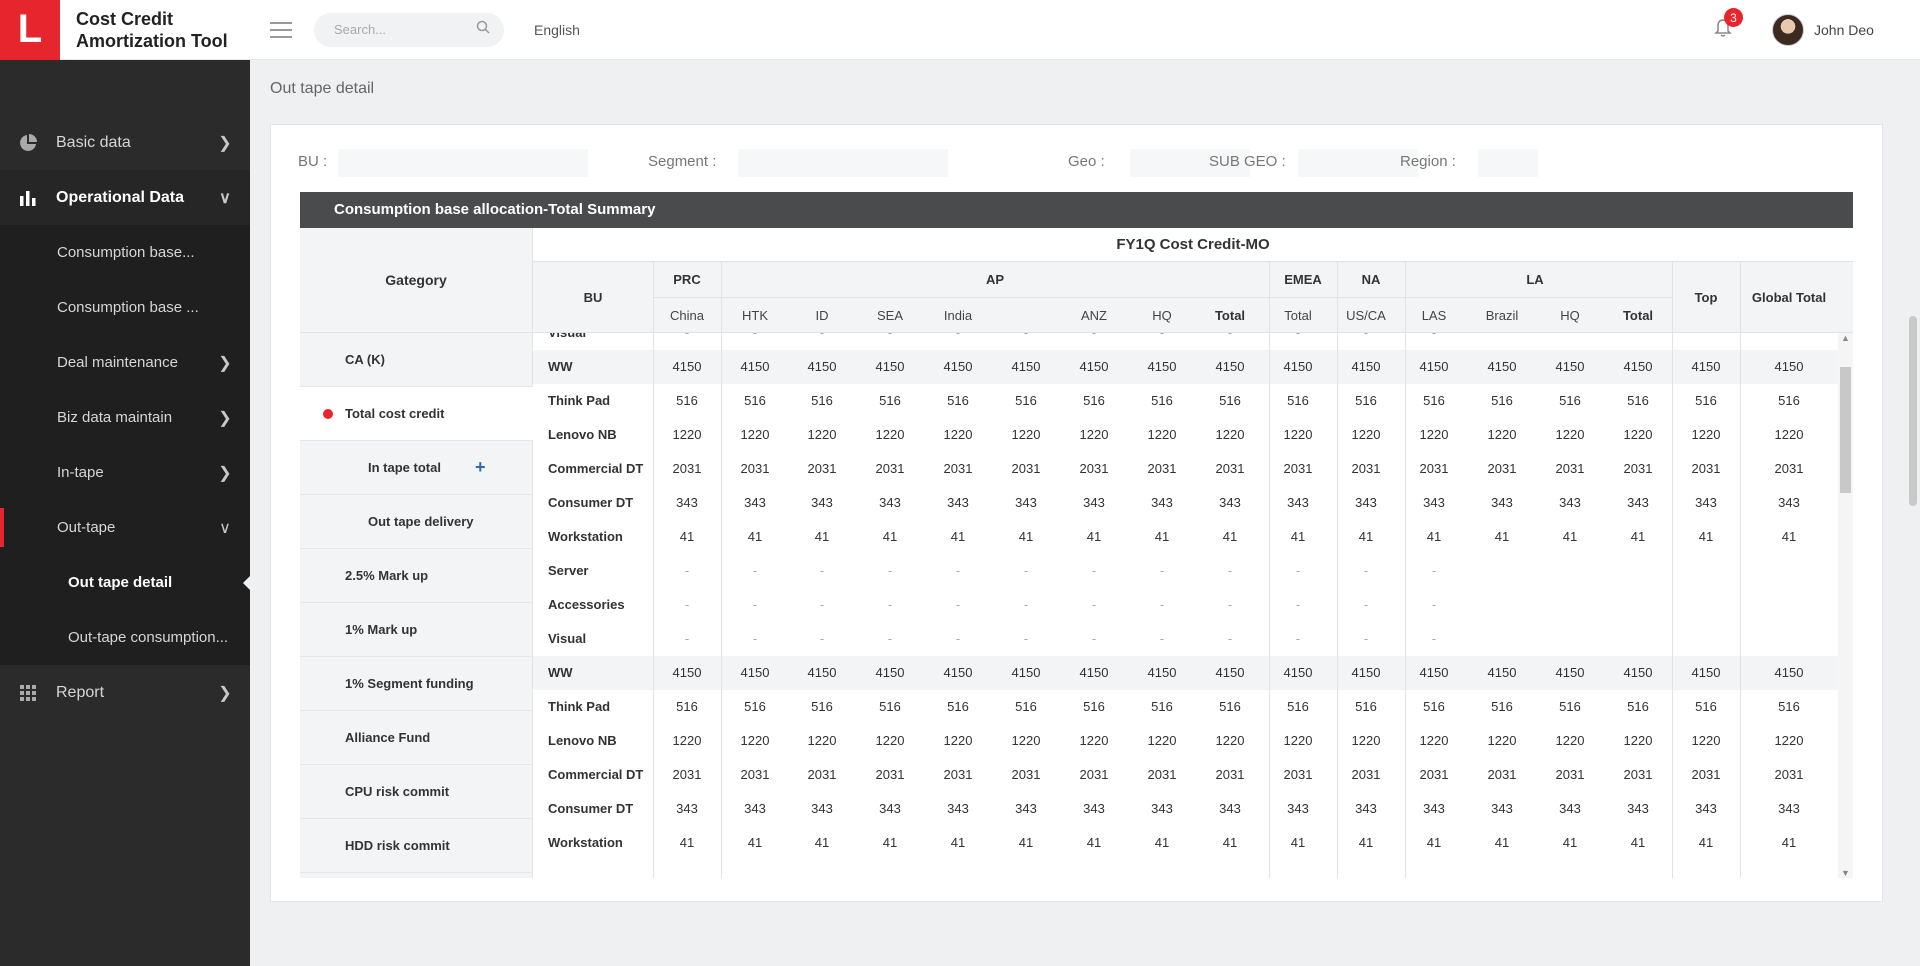 This screenshot has width=1920, height=966. Describe the element at coordinates (416, 360) in the screenshot. I see `category-item: CA (K)` at that location.